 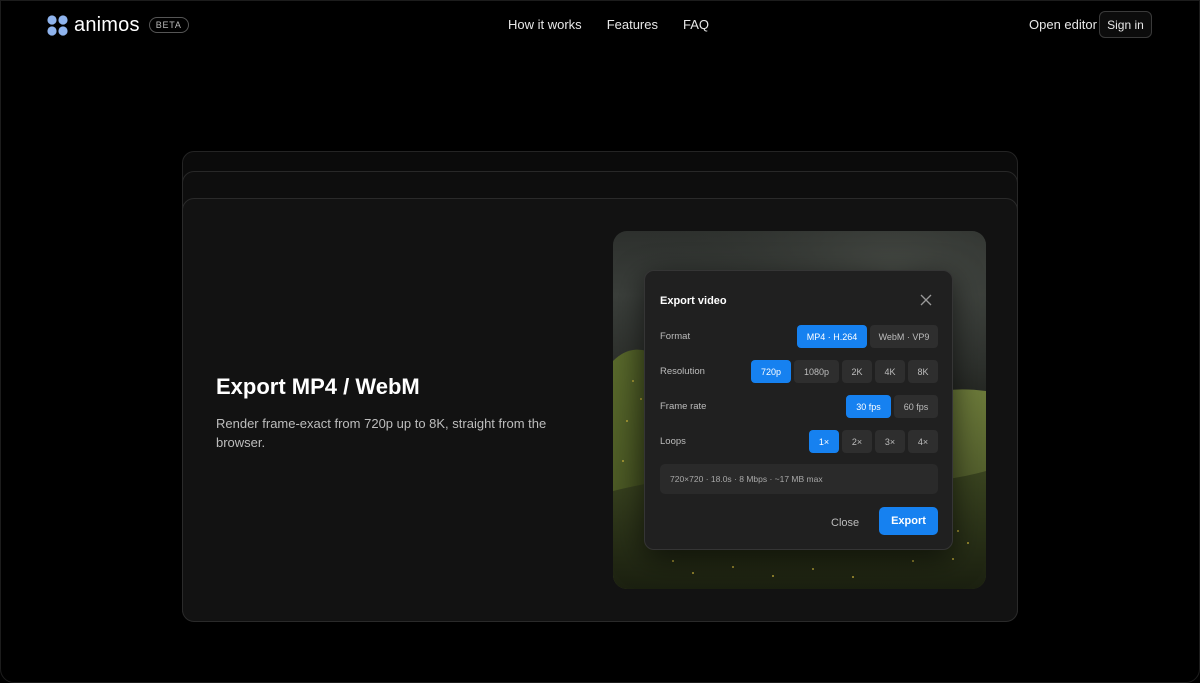 What do you see at coordinates (696, 25) in the screenshot?
I see `nav-link-faq: FAQ` at bounding box center [696, 25].